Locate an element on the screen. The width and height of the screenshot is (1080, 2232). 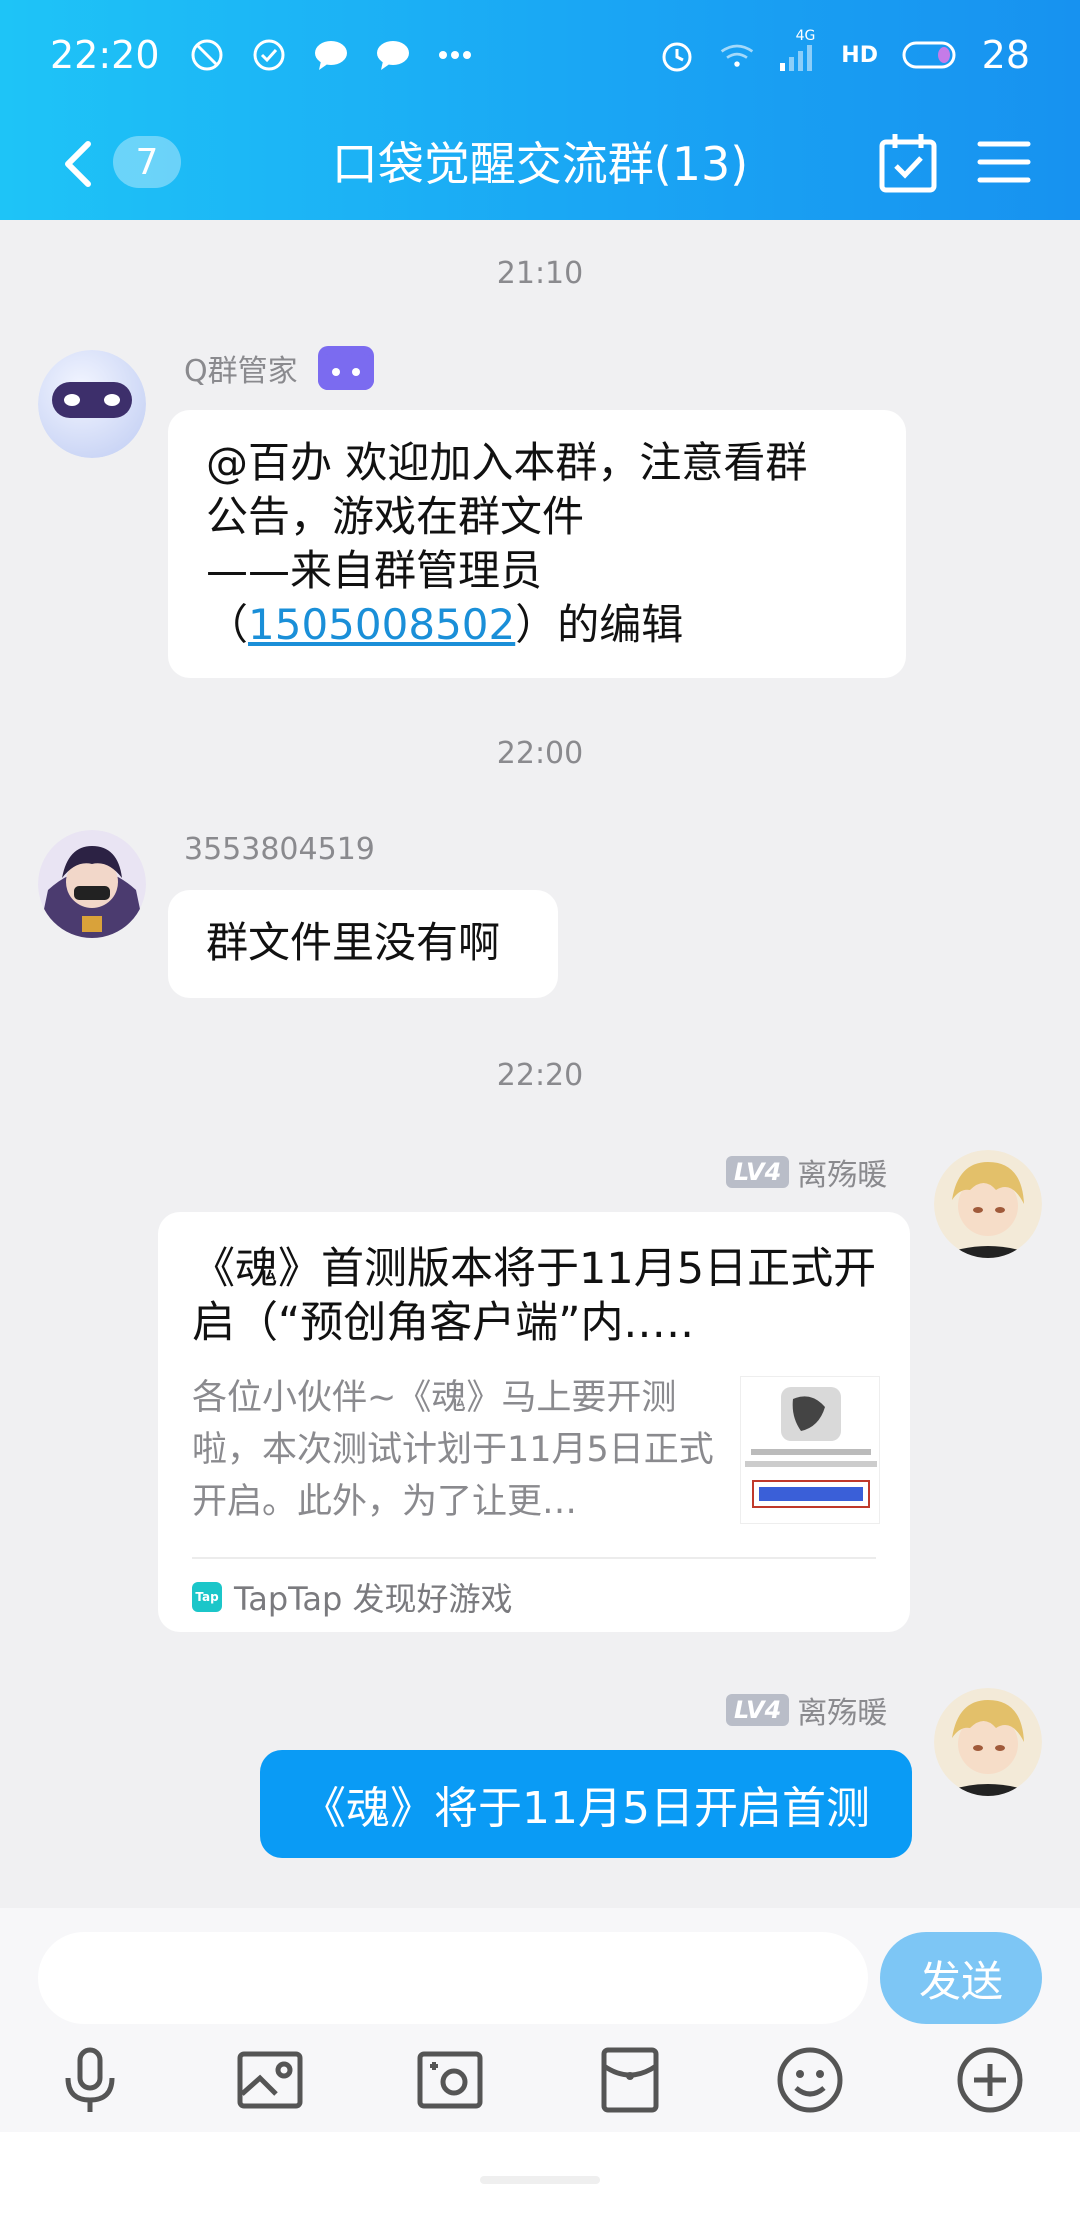
smiley-icon is located at coordinates (810, 2080).